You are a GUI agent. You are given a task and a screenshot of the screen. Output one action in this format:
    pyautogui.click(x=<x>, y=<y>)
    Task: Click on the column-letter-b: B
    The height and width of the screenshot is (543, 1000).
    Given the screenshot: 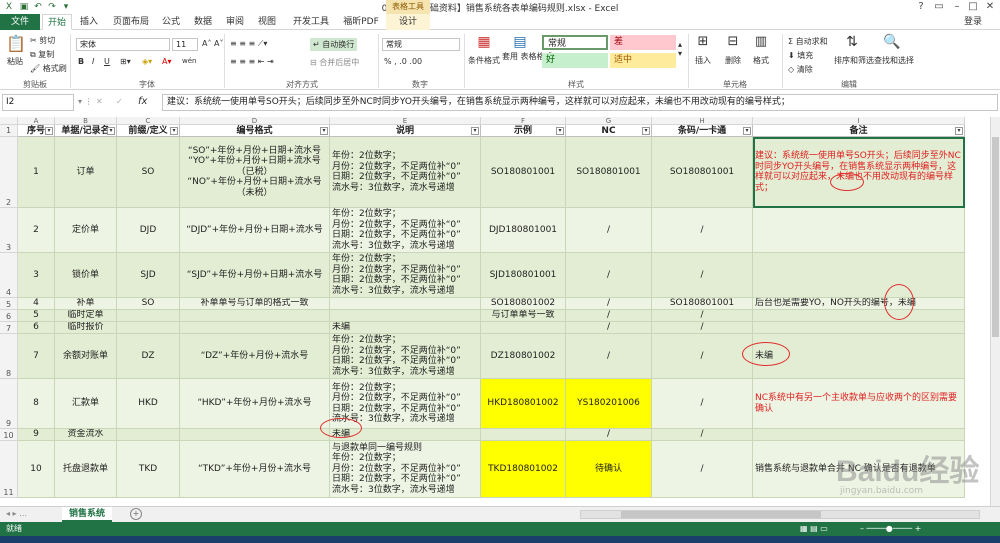 What is the action you would take?
    pyautogui.click(x=86, y=121)
    